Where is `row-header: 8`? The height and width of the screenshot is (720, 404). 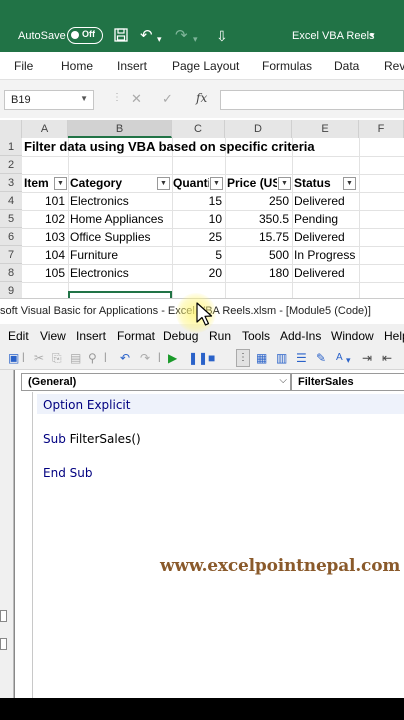
row-header: 8 is located at coordinates (11, 273).